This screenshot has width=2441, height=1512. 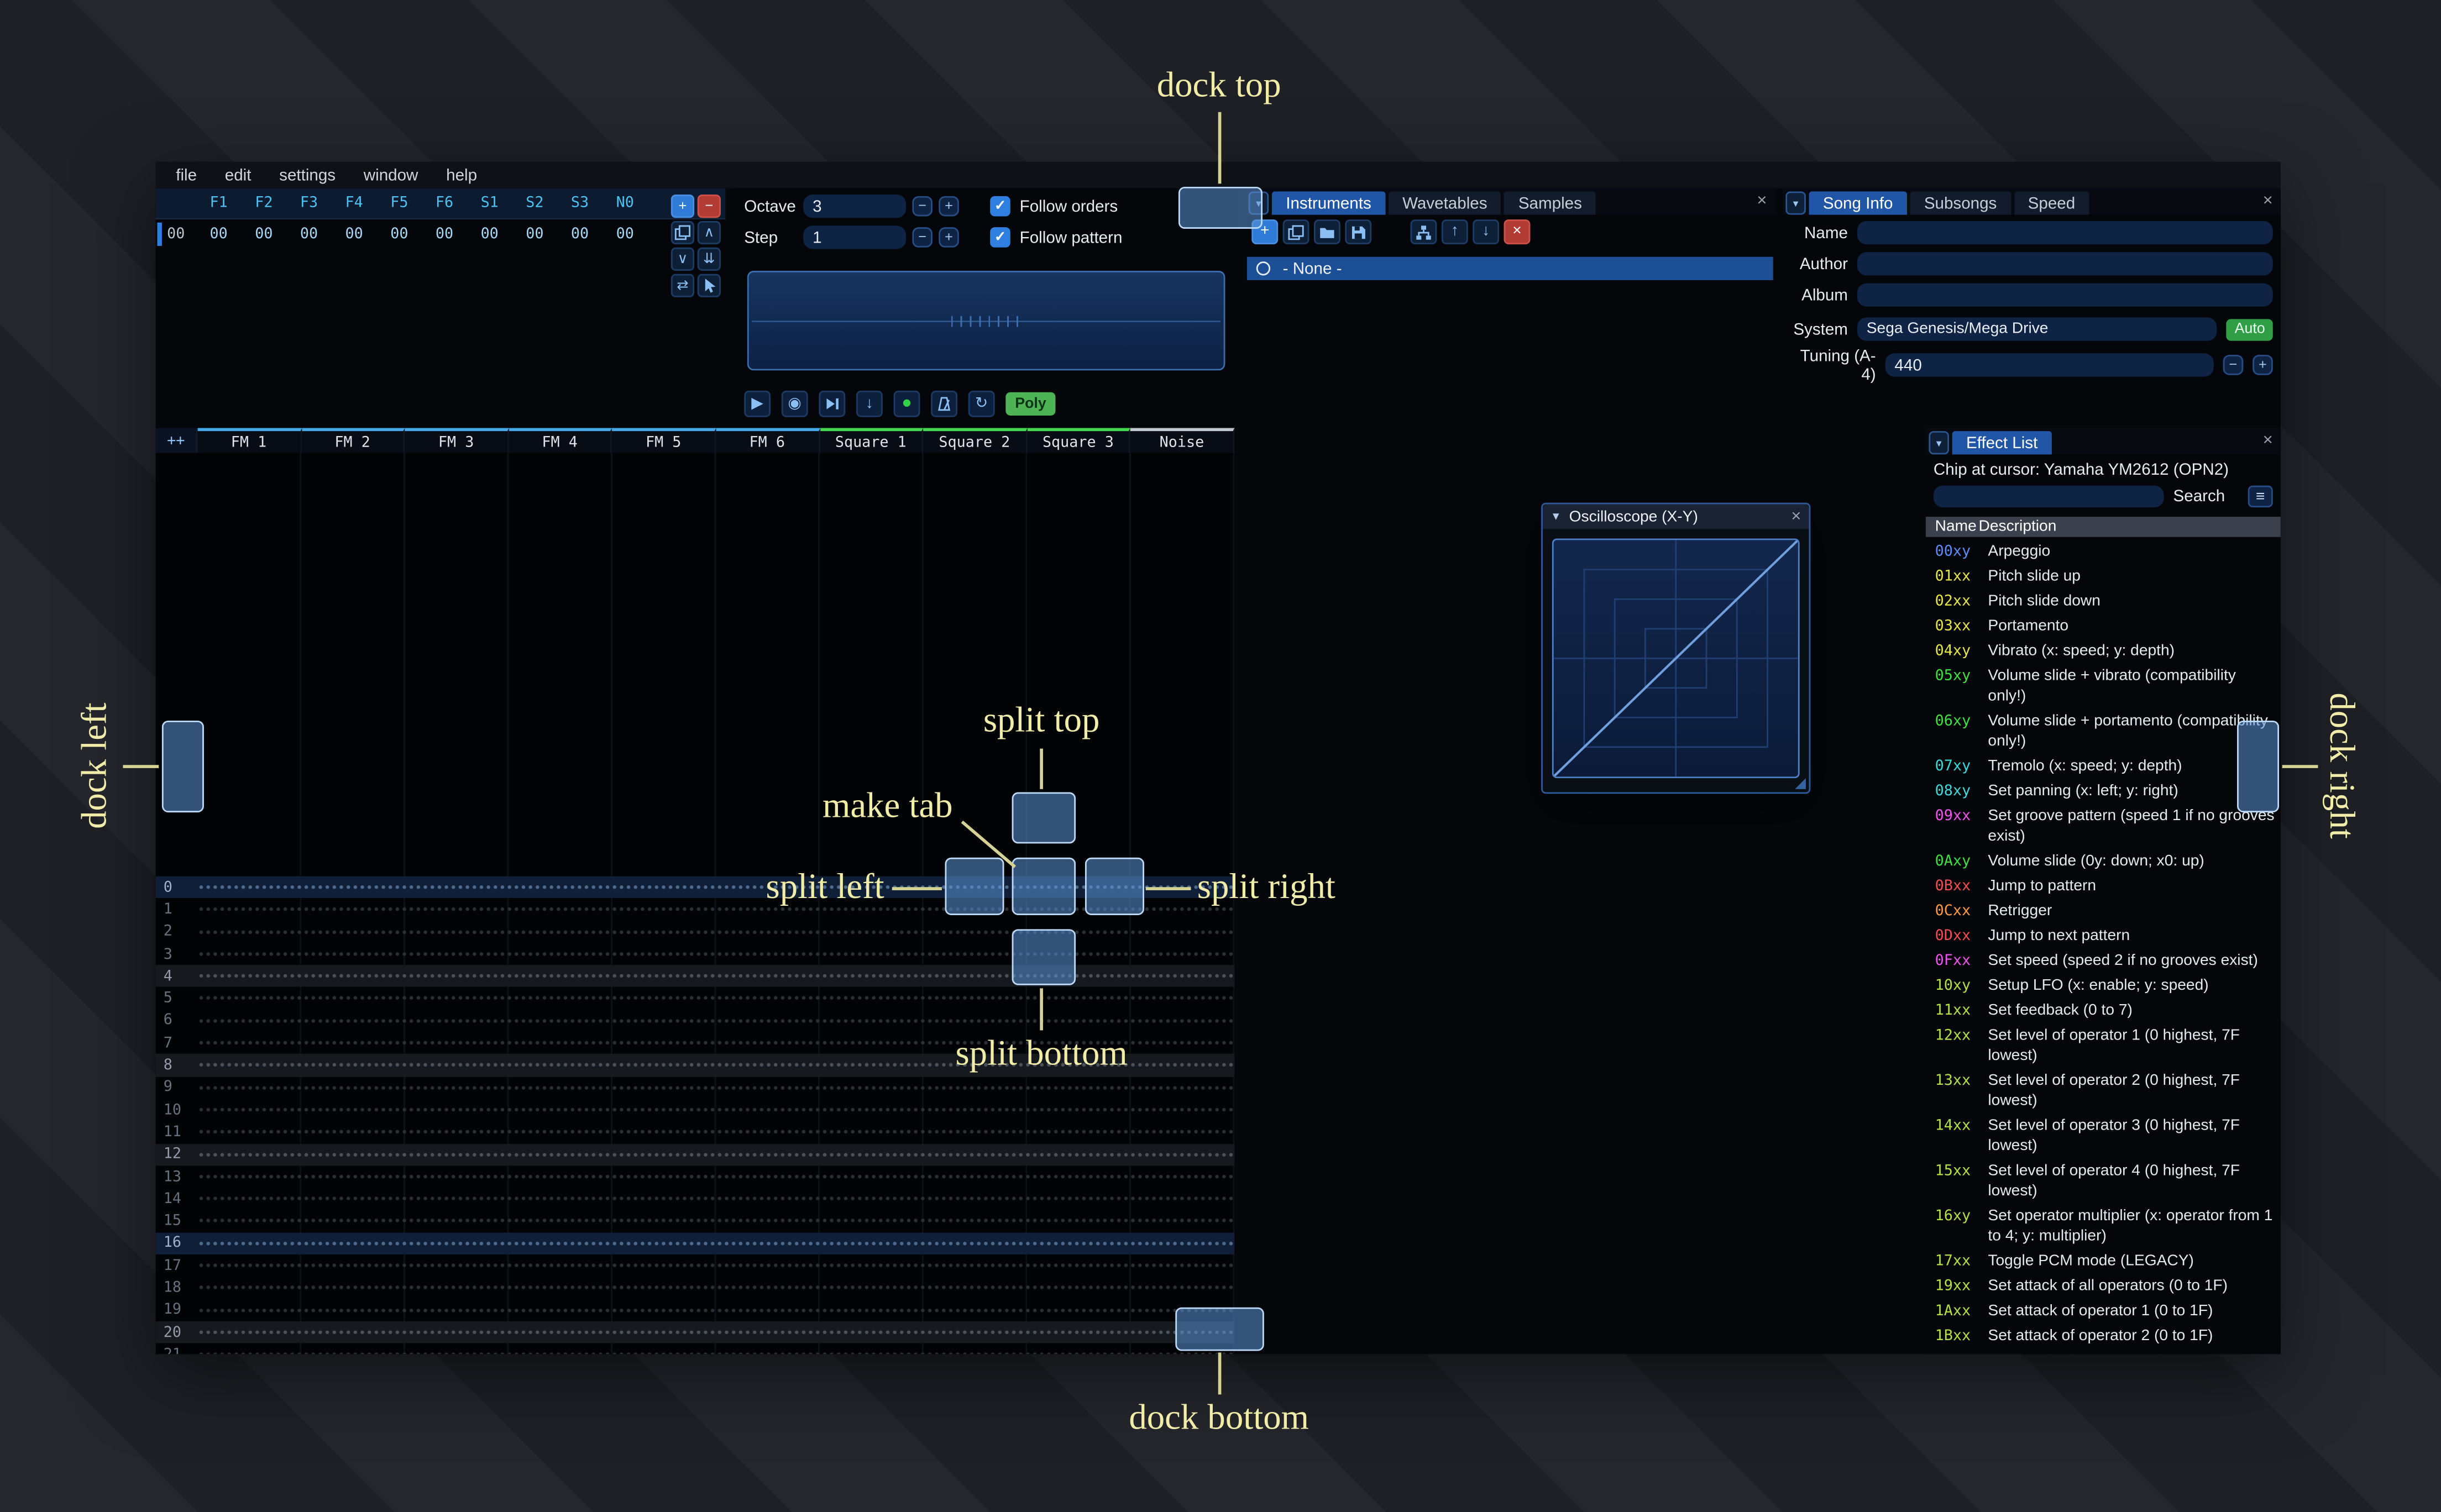 I want to click on song-info-tab: Subsongs, so click(x=1960, y=203).